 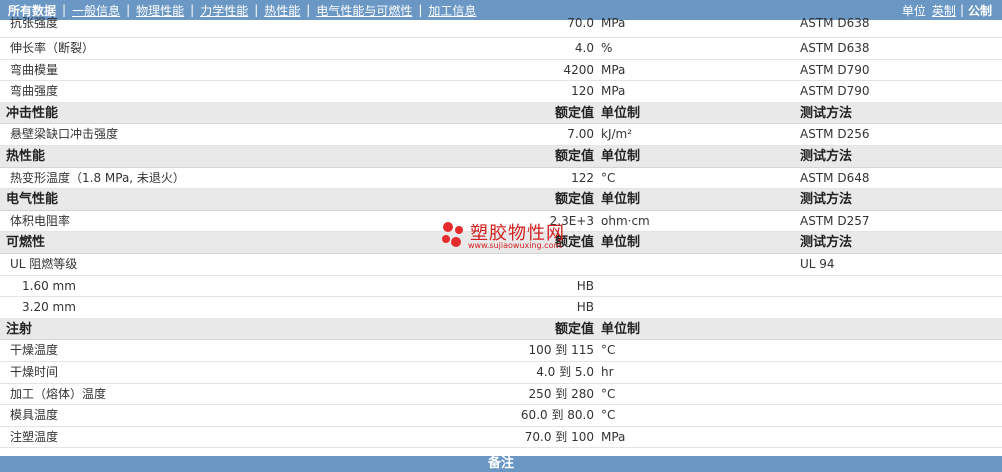 What do you see at coordinates (980, 10) in the screenshot?
I see `metric-unit-link: 公制` at bounding box center [980, 10].